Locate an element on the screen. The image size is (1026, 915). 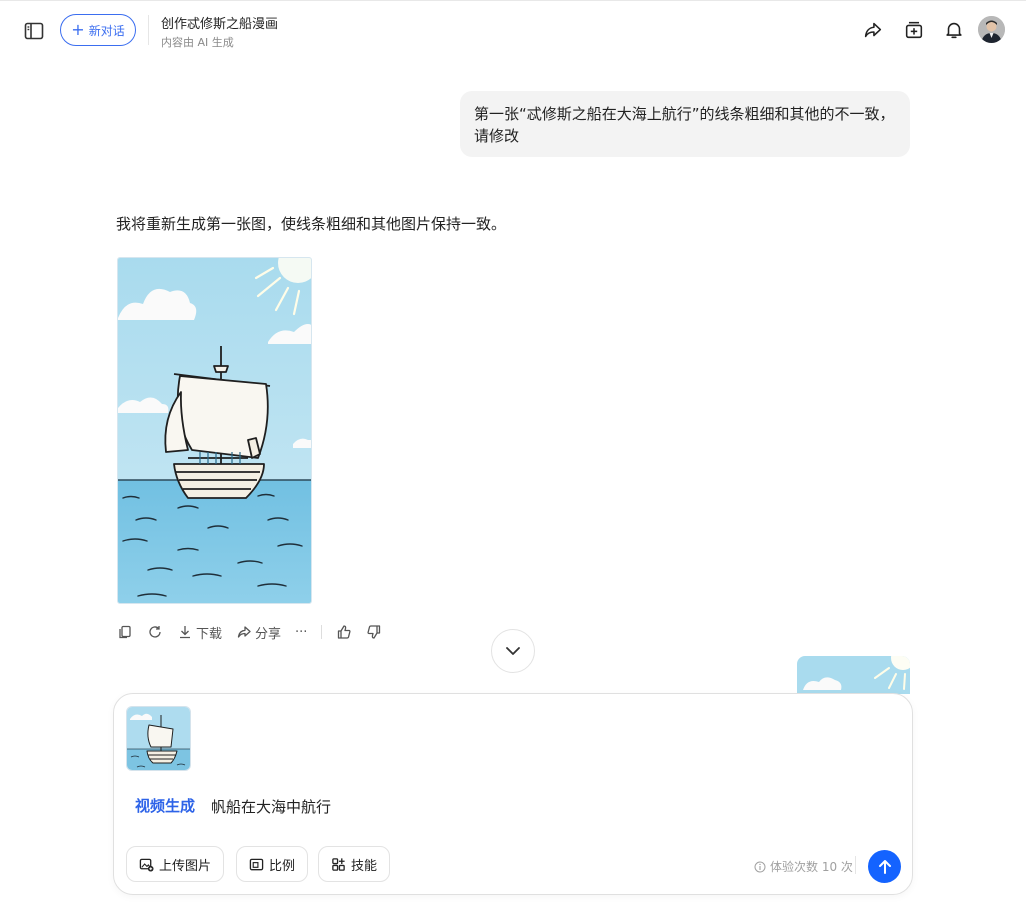
user-avatar is located at coordinates (991, 29).